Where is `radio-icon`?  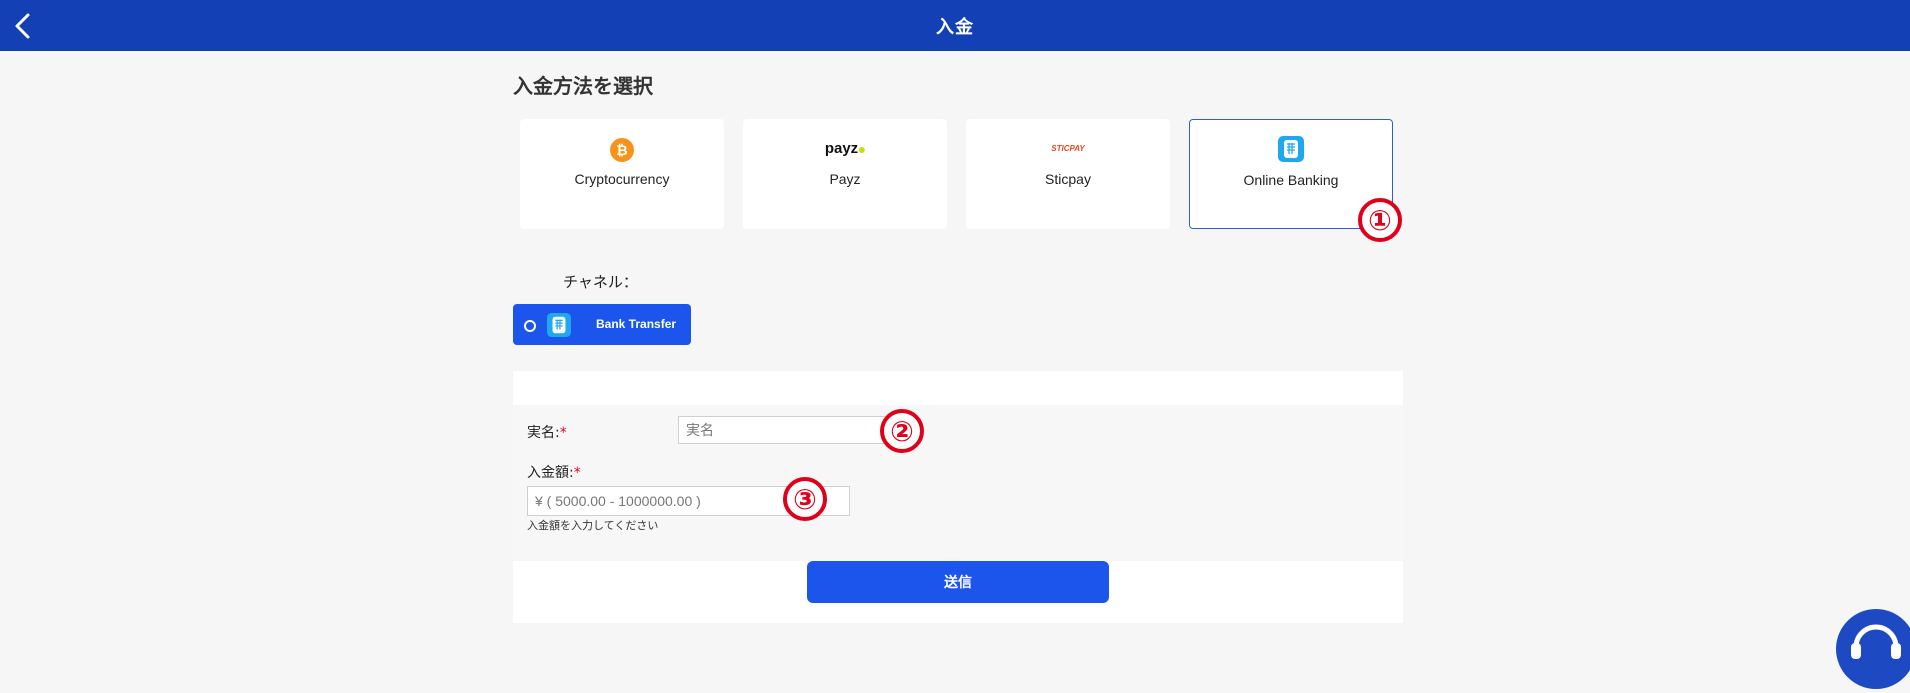 radio-icon is located at coordinates (530, 326).